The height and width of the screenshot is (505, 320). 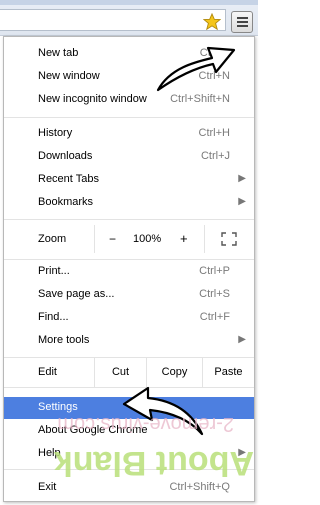 What do you see at coordinates (129, 408) in the screenshot?
I see `menu-item-settings: Settings` at bounding box center [129, 408].